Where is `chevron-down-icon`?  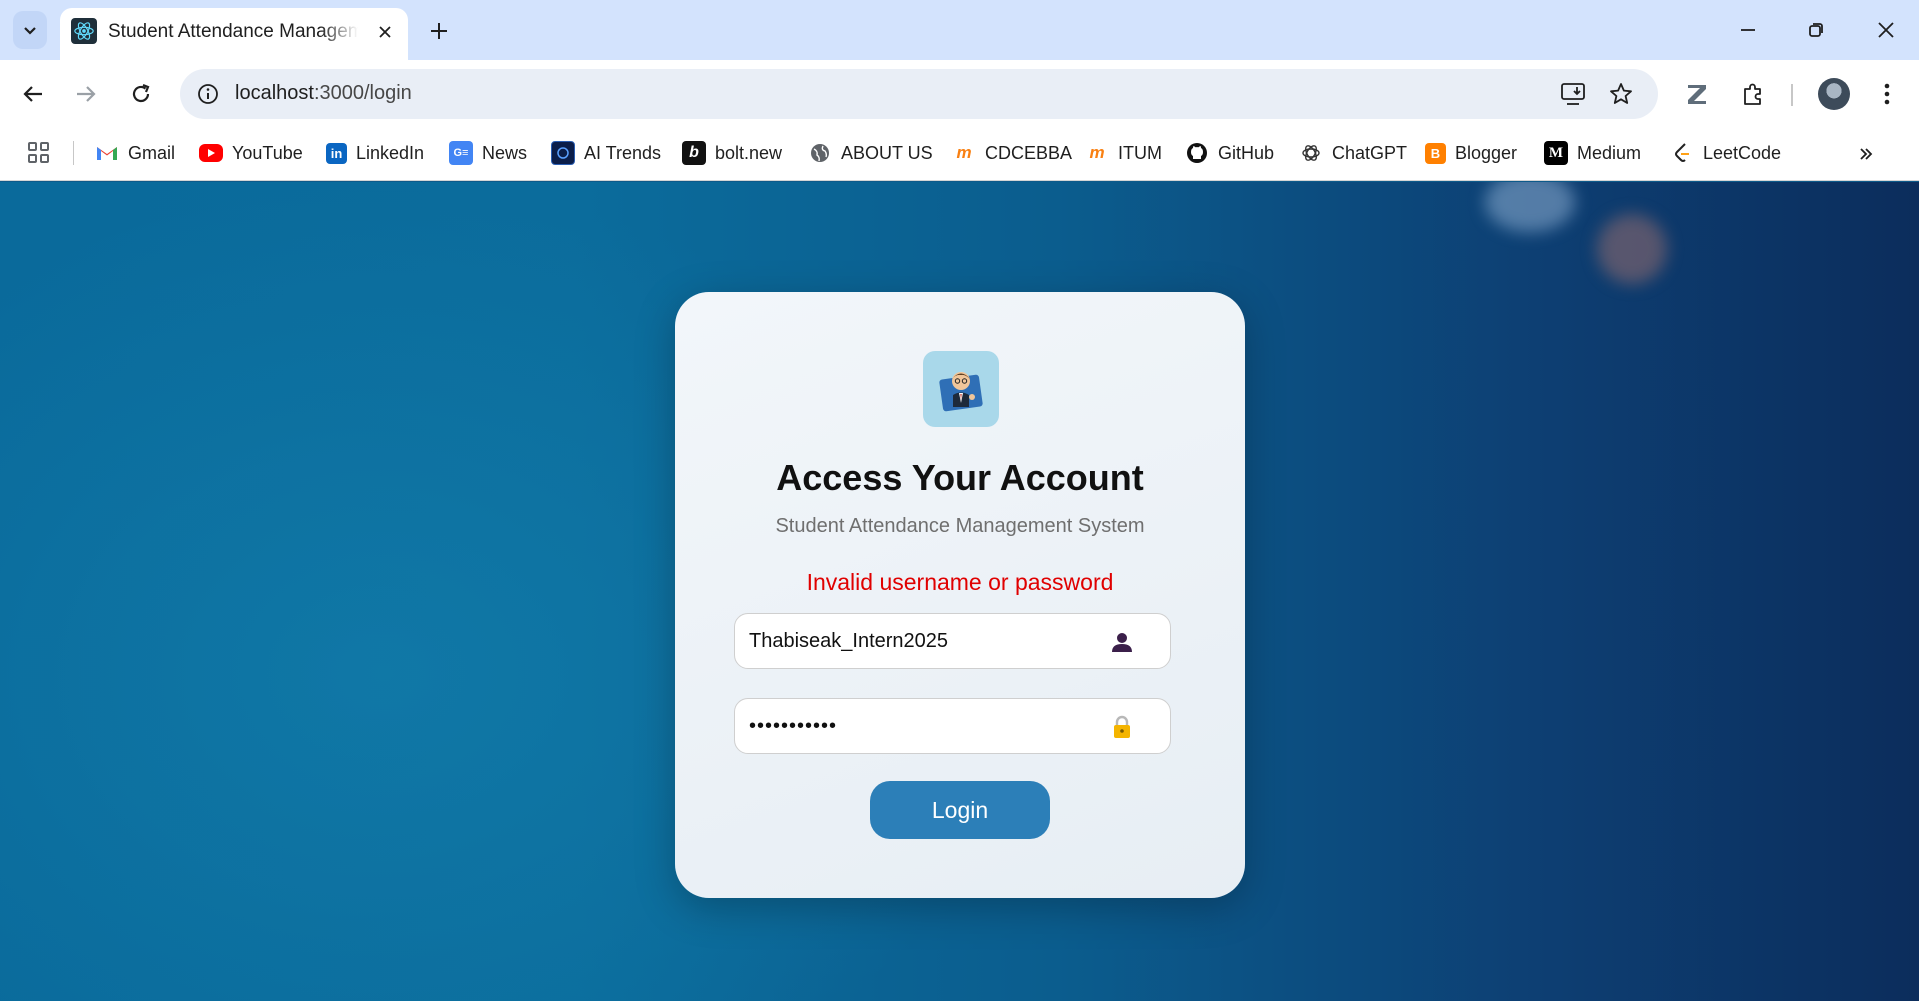 chevron-down-icon is located at coordinates (30, 31).